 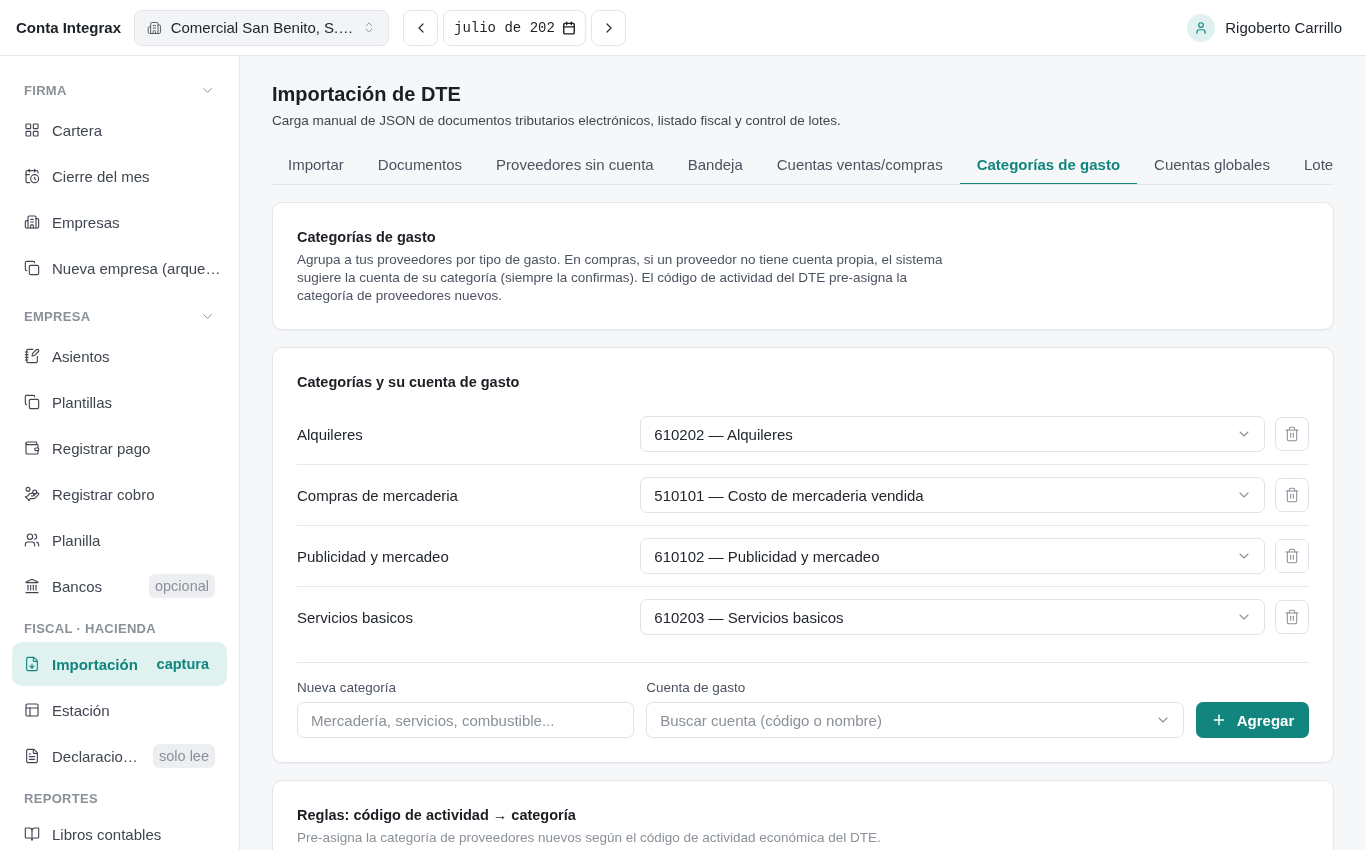 What do you see at coordinates (437, 815) in the screenshot?
I see `card-title: Reglas: código de actividad → categoría` at bounding box center [437, 815].